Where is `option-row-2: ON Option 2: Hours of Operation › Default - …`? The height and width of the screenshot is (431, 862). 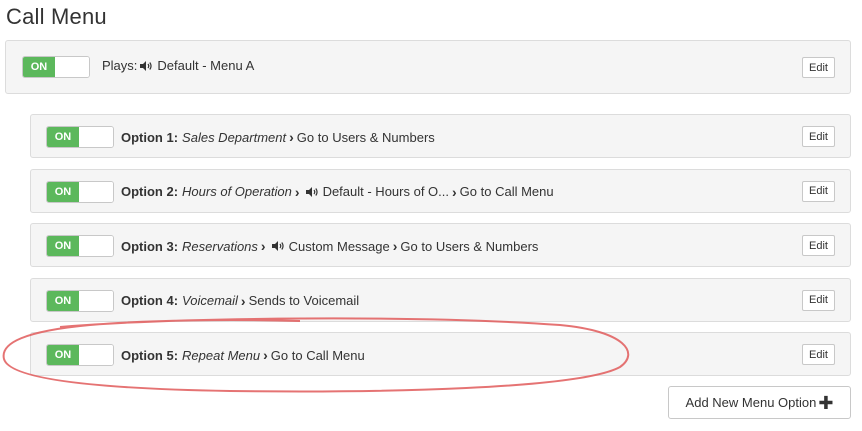
option-row-2: ON Option 2: Hours of Operation › Default - … is located at coordinates (440, 190).